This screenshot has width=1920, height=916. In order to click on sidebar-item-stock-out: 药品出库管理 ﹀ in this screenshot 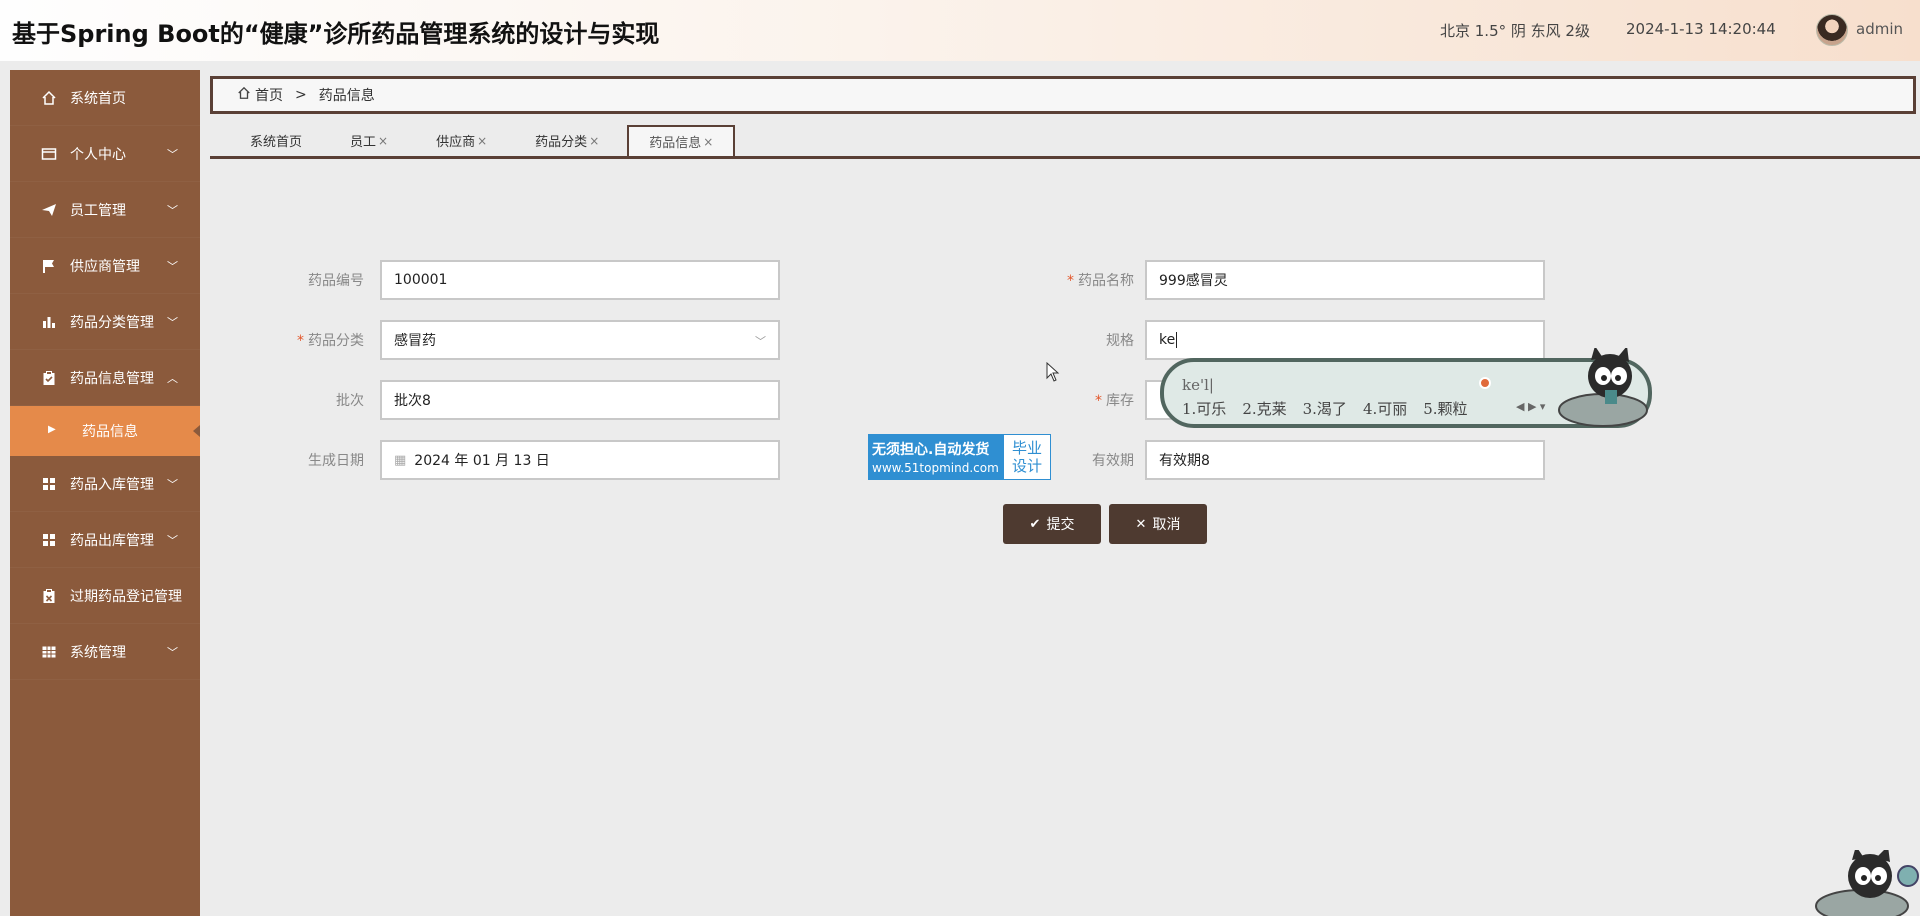, I will do `click(105, 540)`.